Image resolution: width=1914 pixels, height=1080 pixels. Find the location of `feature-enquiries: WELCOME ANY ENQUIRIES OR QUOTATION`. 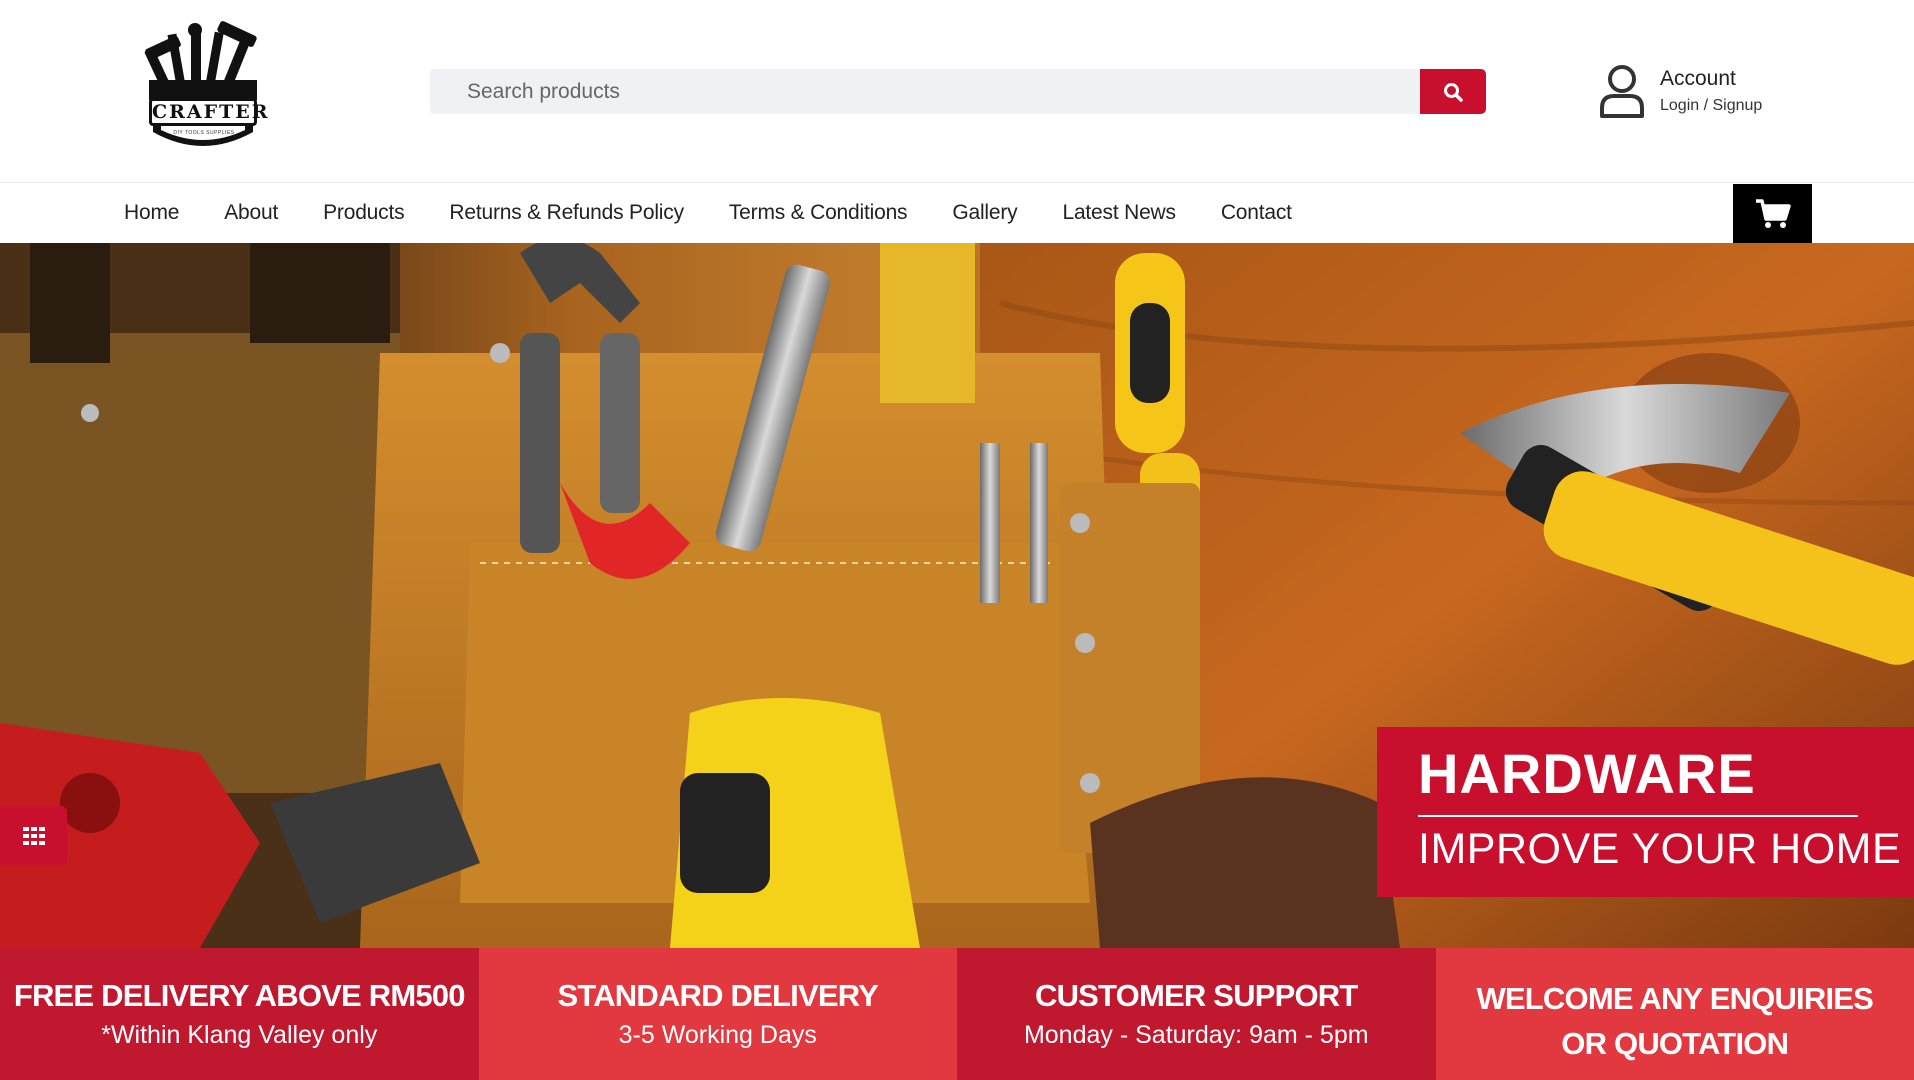

feature-enquiries: WELCOME ANY ENQUIRIES OR QUOTATION is located at coordinates (1674, 1014).